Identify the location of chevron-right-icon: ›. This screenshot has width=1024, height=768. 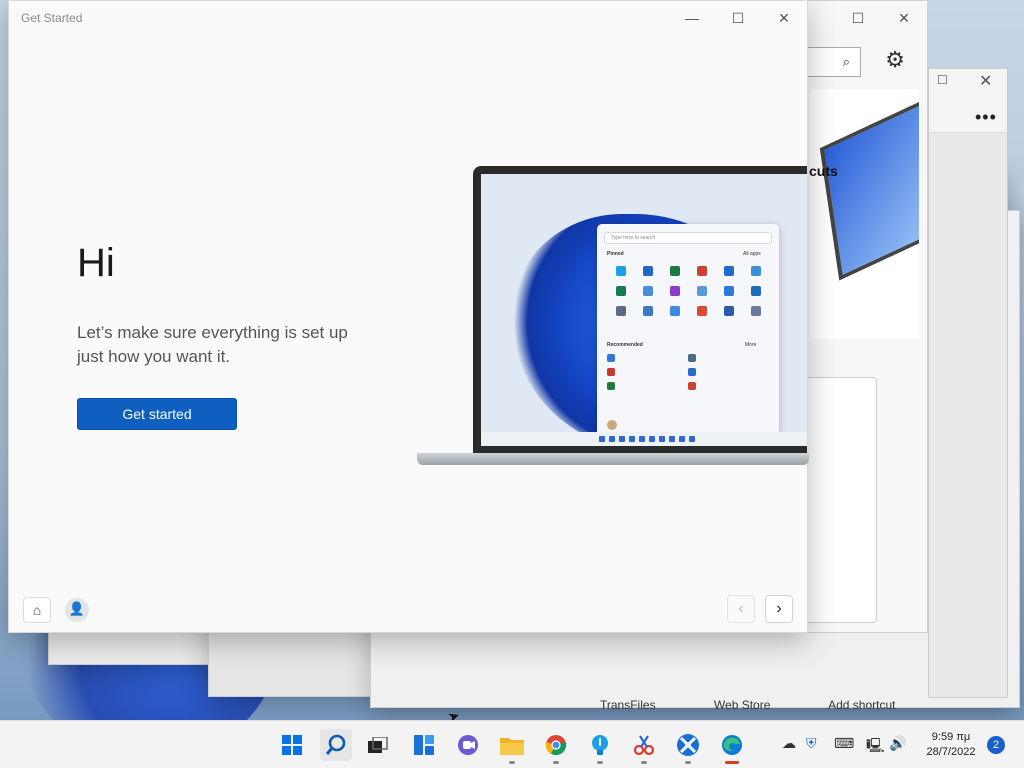
(779, 608).